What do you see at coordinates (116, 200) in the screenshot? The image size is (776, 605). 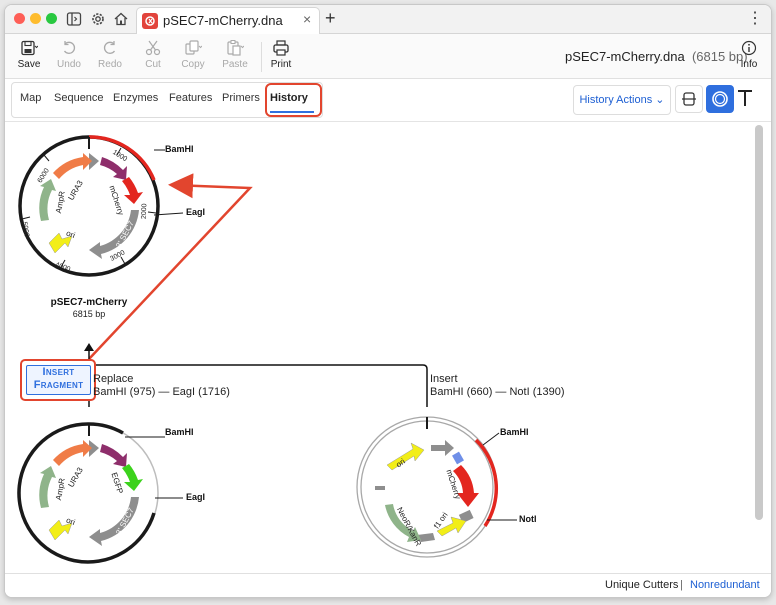 I see `top-mcherry-label: mCherry` at bounding box center [116, 200].